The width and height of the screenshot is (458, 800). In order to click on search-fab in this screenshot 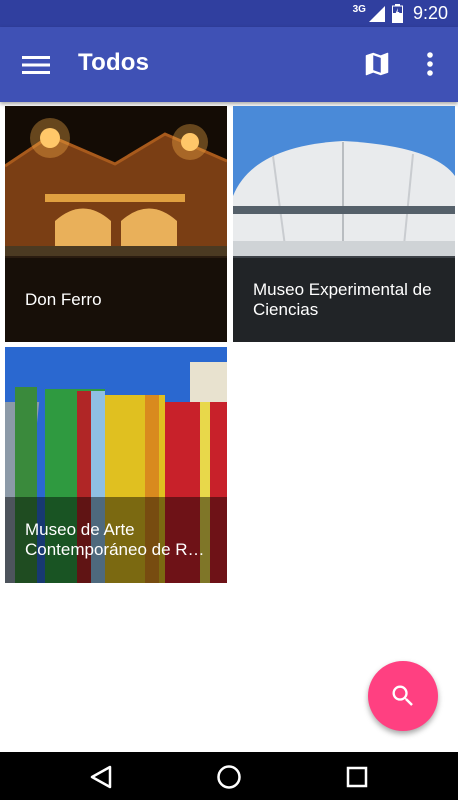, I will do `click(403, 696)`.